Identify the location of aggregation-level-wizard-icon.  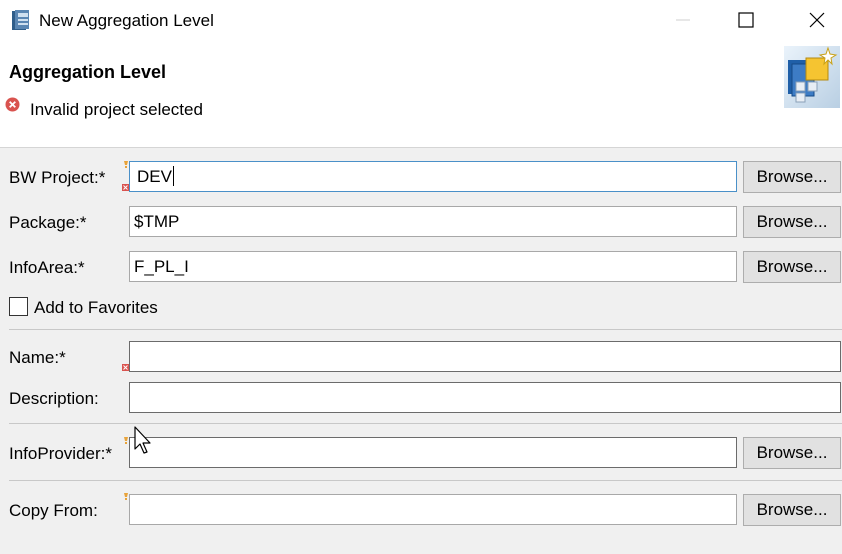
(812, 77).